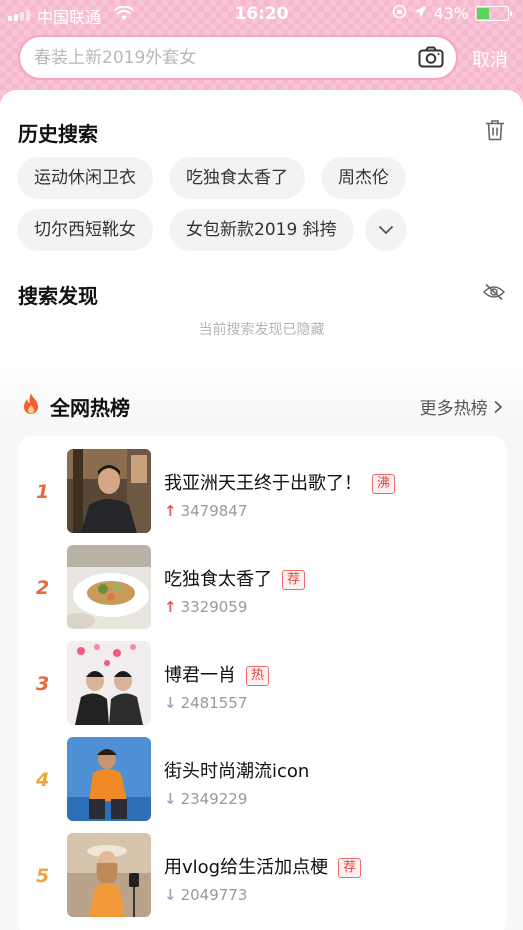  What do you see at coordinates (85, 178) in the screenshot?
I see `history-chip: 运动休闲卫衣` at bounding box center [85, 178].